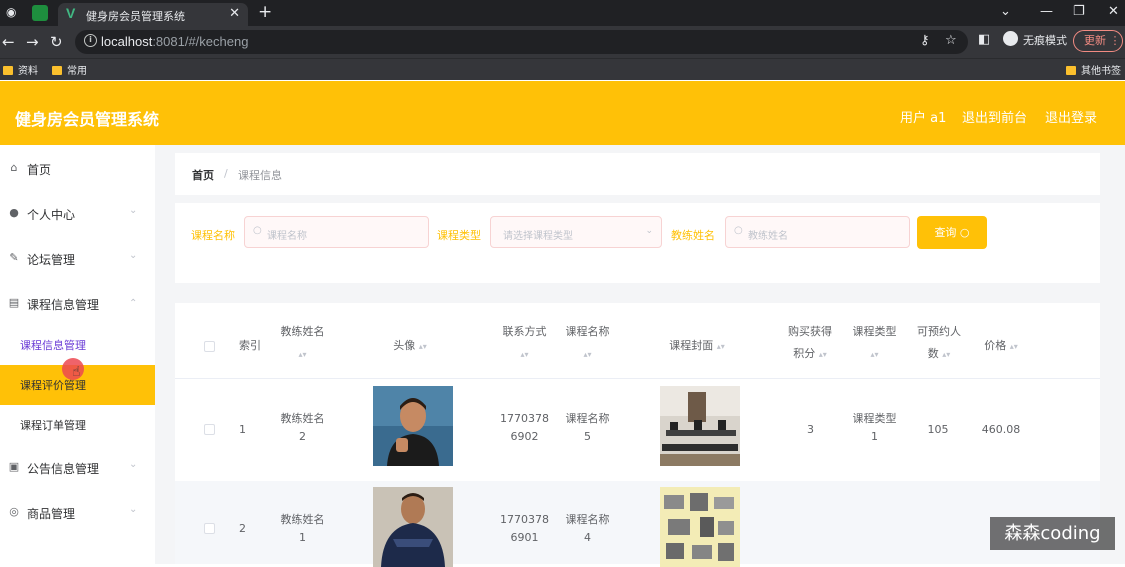 The height and width of the screenshot is (567, 1125). Describe the element at coordinates (524, 343) in the screenshot. I see `col-phone: 联系方式 ▴▾` at that location.